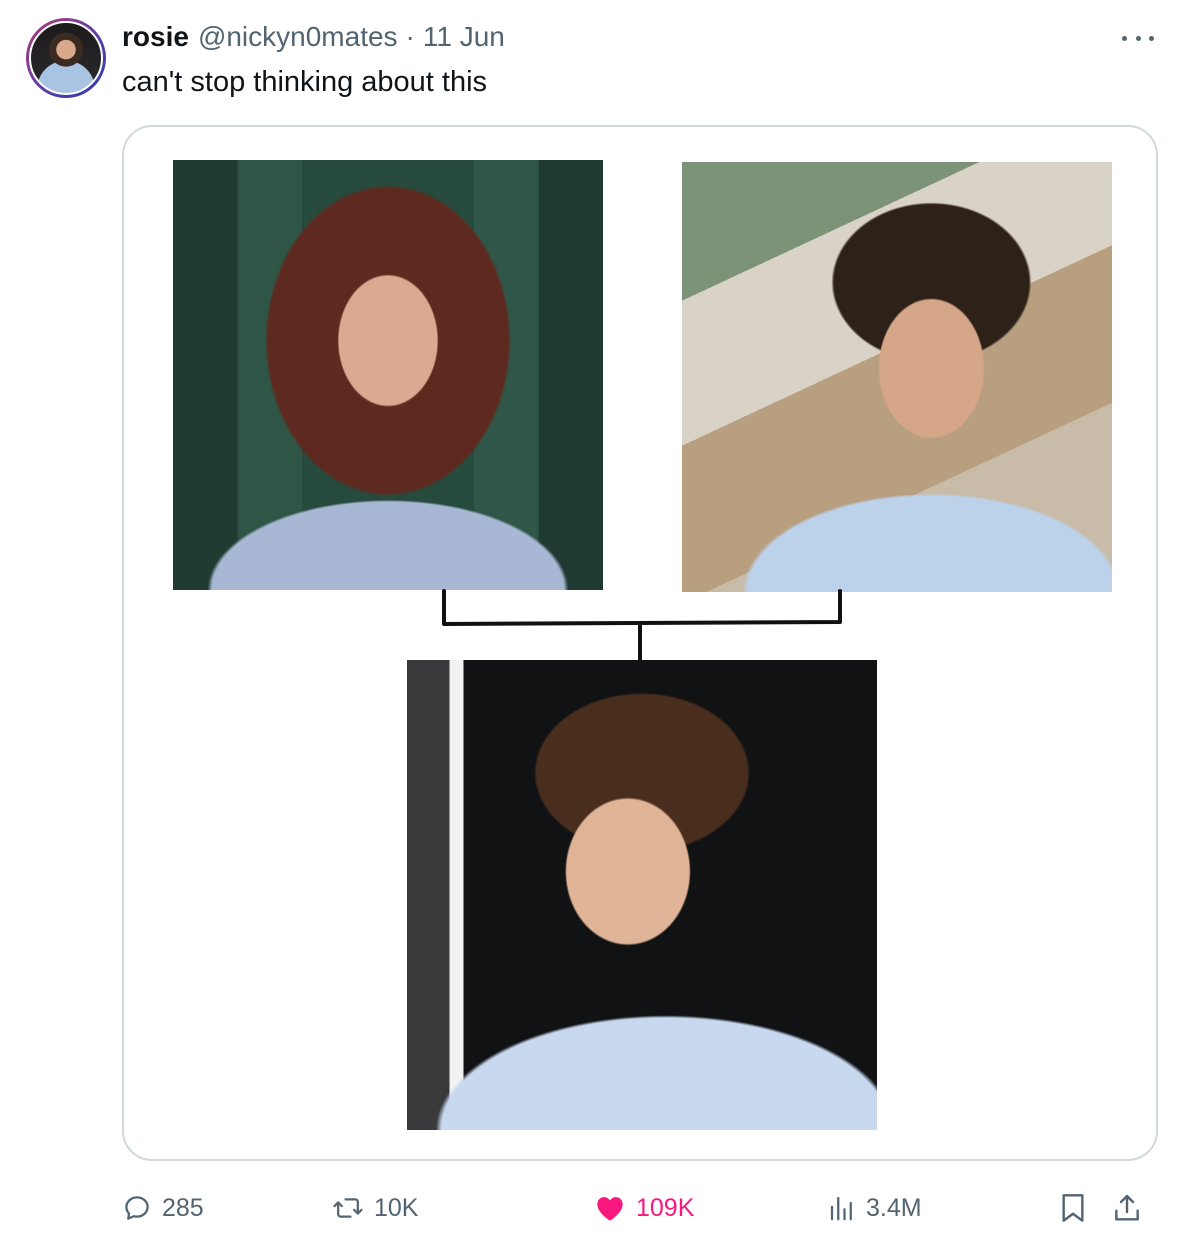  Describe the element at coordinates (137, 1208) in the screenshot. I see `reply-icon` at that location.